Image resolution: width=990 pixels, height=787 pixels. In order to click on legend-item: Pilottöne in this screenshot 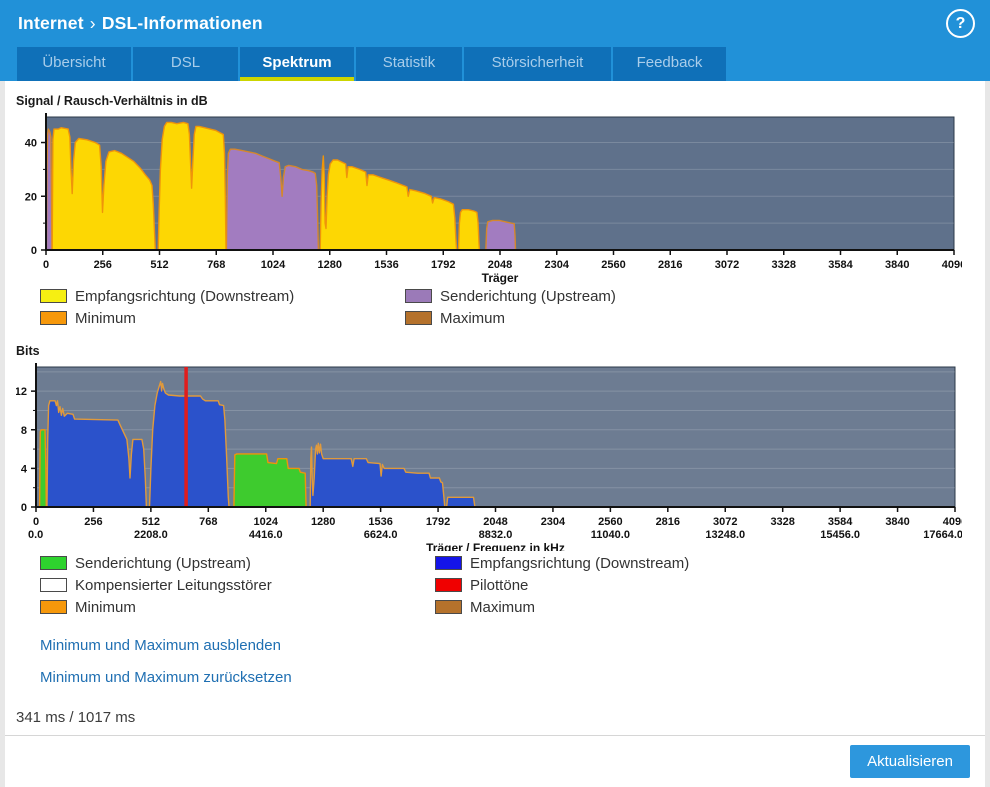, I will do `click(562, 585)`.